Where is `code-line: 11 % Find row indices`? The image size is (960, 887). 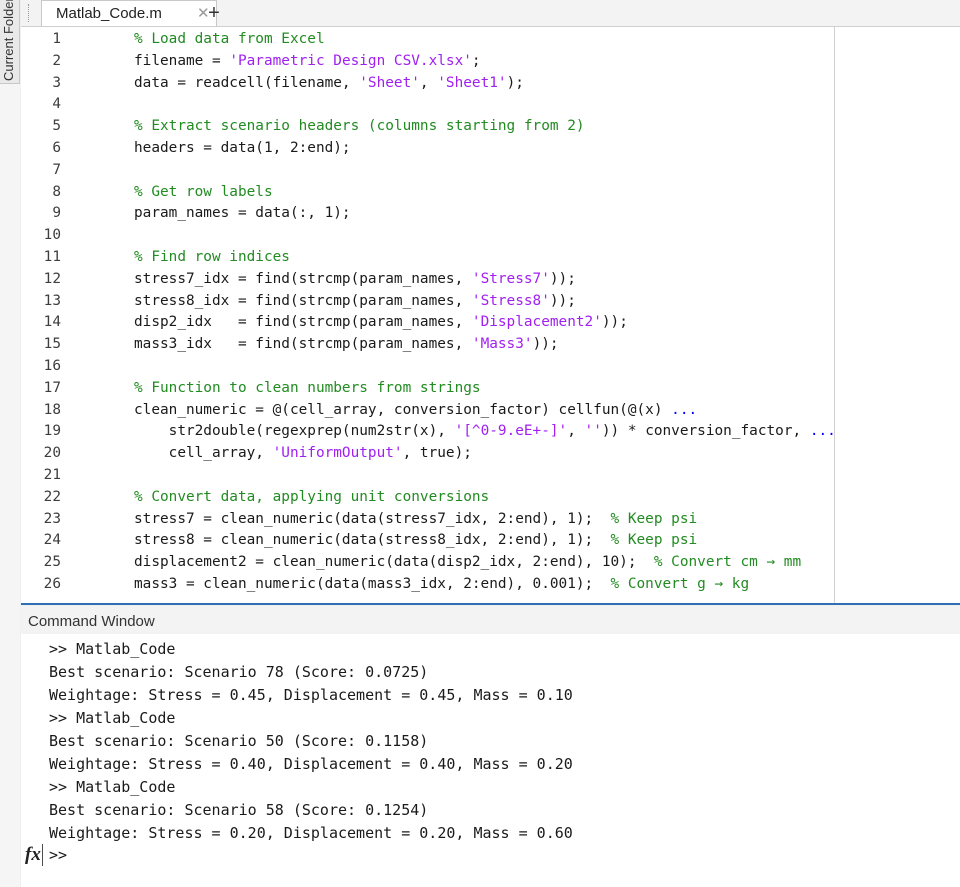
code-line: 11 % Find row indices is located at coordinates (490, 258).